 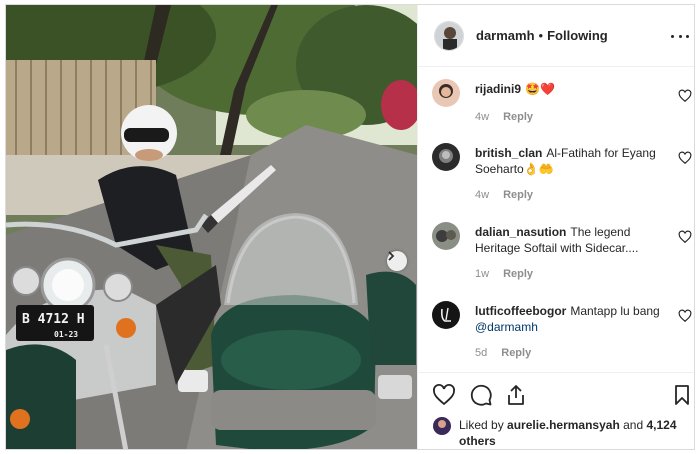 I want to click on share-icon, so click(x=516, y=395).